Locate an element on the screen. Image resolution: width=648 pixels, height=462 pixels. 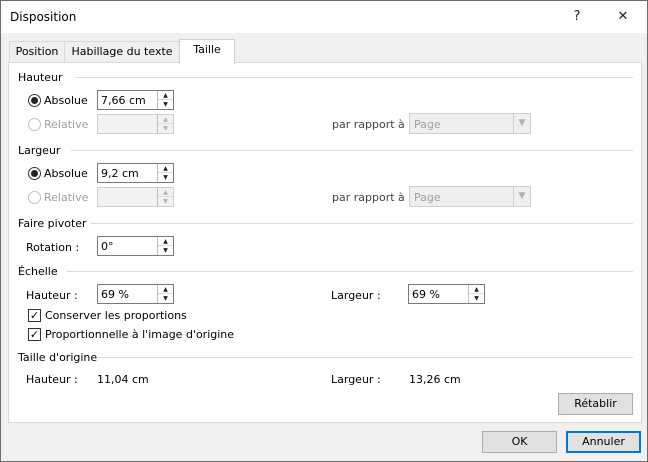
origine-hauteur-label: Hauteur : is located at coordinates (52, 379).